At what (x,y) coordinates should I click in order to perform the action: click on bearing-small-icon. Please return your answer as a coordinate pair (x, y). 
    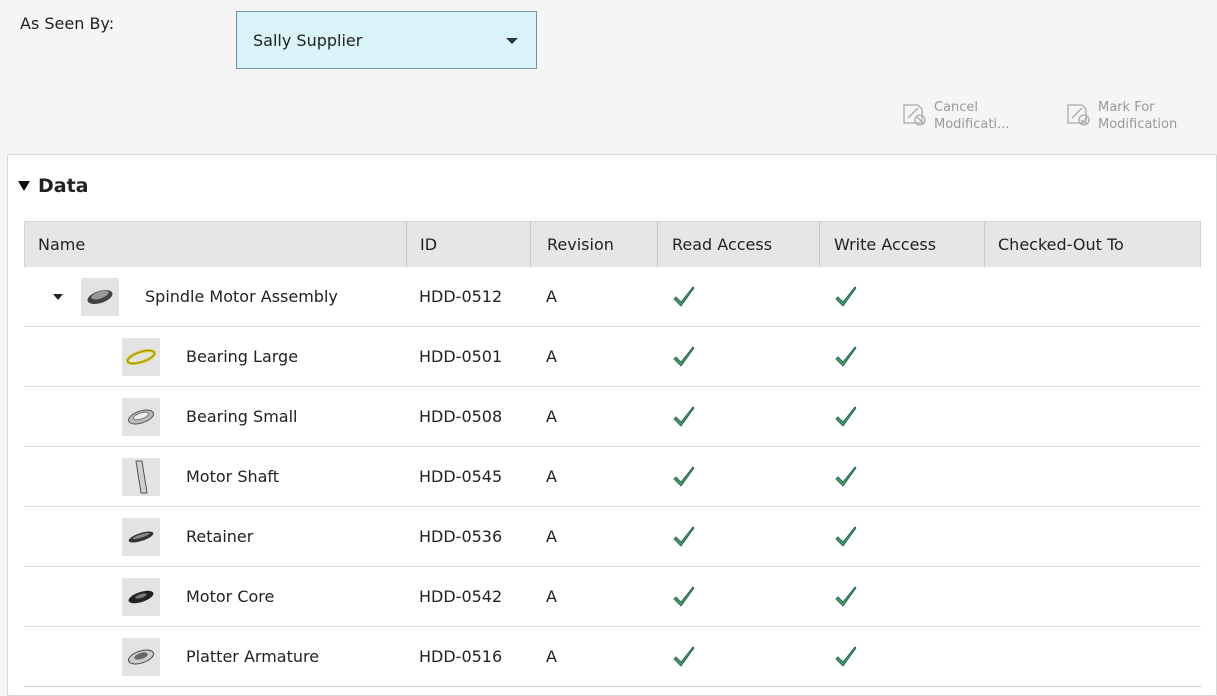
    Looking at the image, I should click on (141, 416).